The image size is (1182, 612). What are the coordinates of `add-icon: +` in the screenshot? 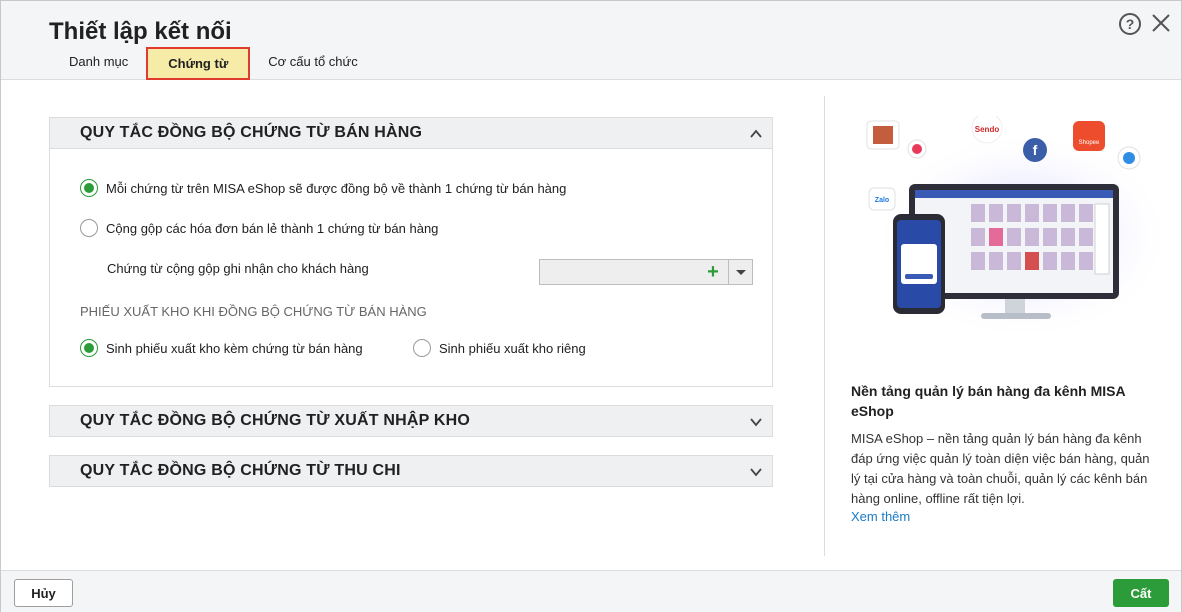 It's located at (713, 272).